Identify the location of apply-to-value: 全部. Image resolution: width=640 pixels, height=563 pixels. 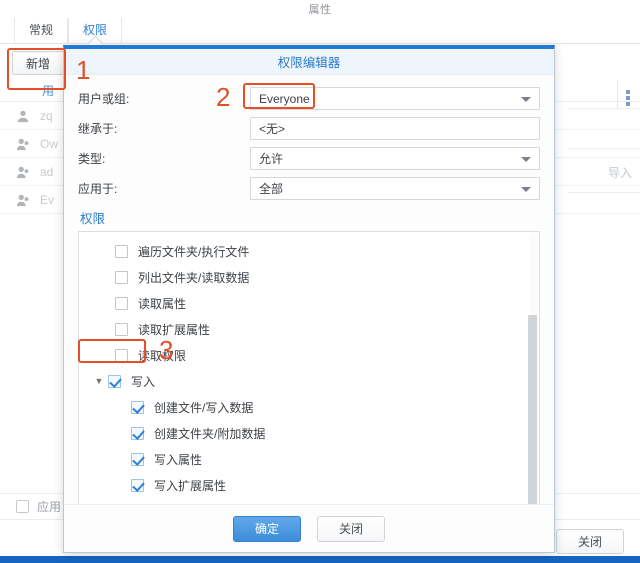
(271, 189).